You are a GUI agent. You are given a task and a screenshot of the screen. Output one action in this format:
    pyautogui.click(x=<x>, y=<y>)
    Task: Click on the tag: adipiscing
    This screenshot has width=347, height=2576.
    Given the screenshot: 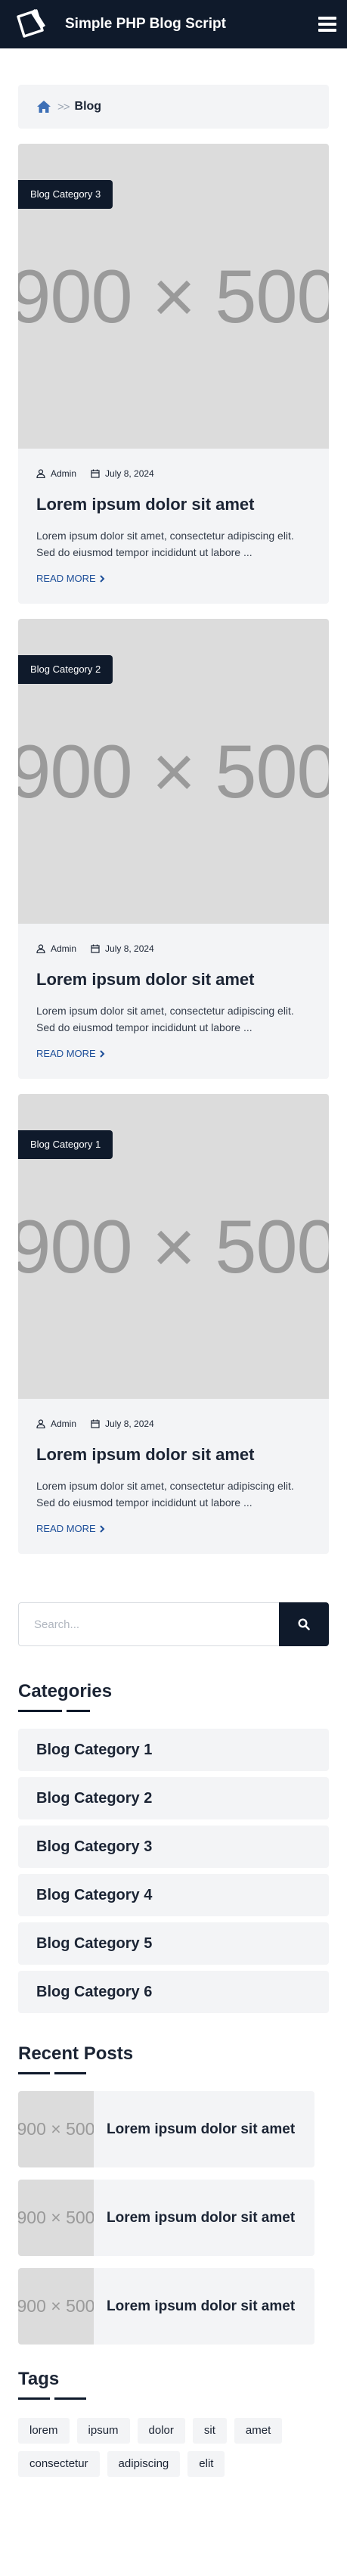 What is the action you would take?
    pyautogui.click(x=144, y=2464)
    